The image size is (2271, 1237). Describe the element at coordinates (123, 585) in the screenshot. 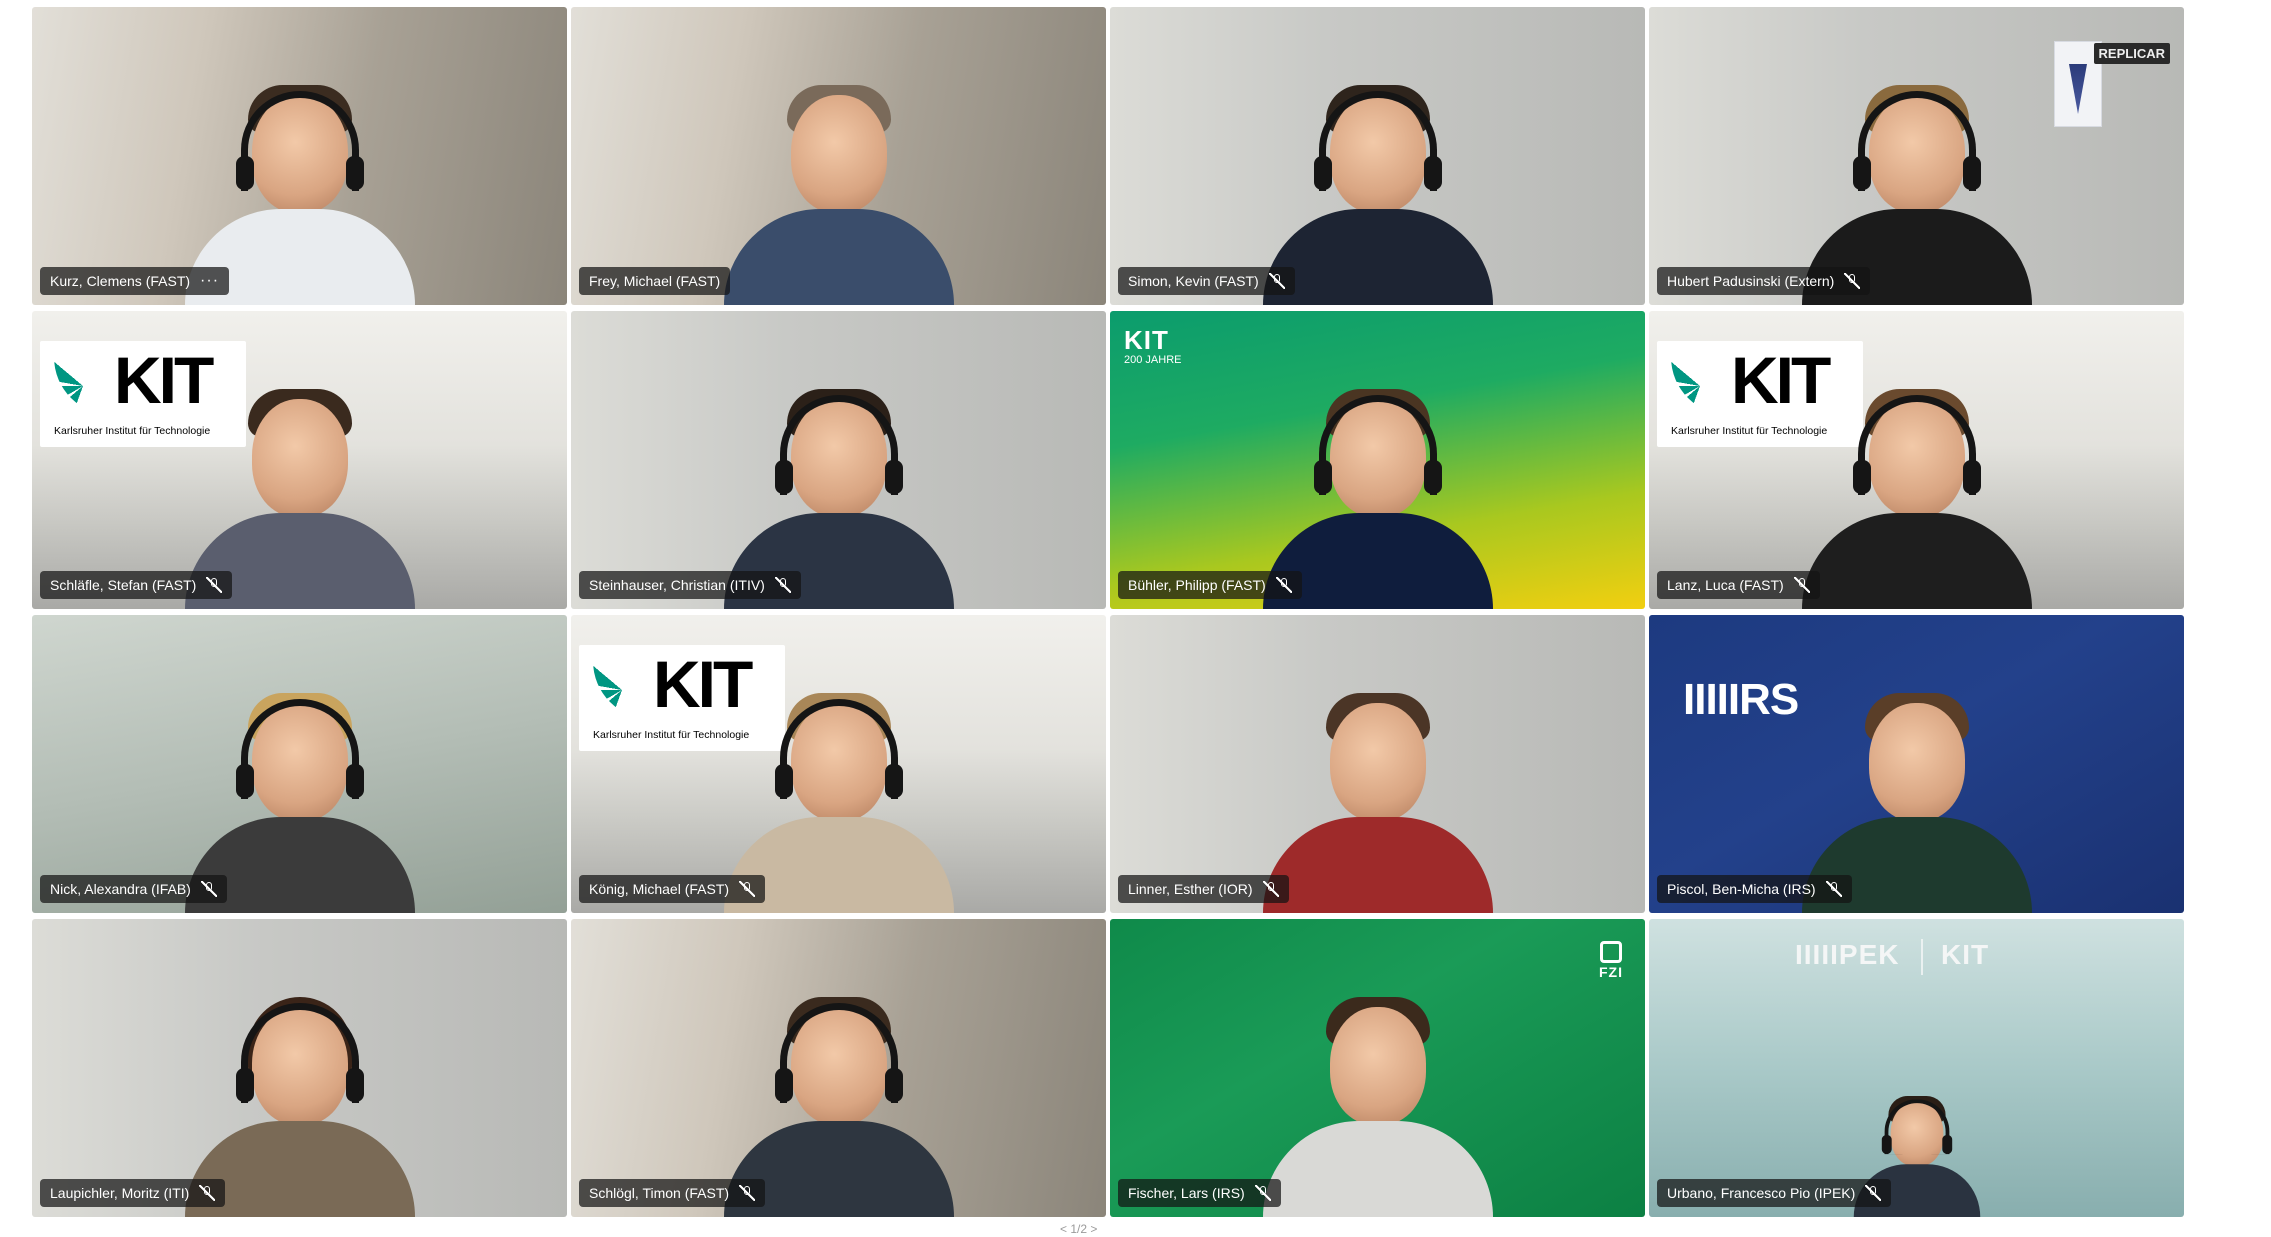

I see `participant-name: Schläfle, Stefan (FAST)` at that location.